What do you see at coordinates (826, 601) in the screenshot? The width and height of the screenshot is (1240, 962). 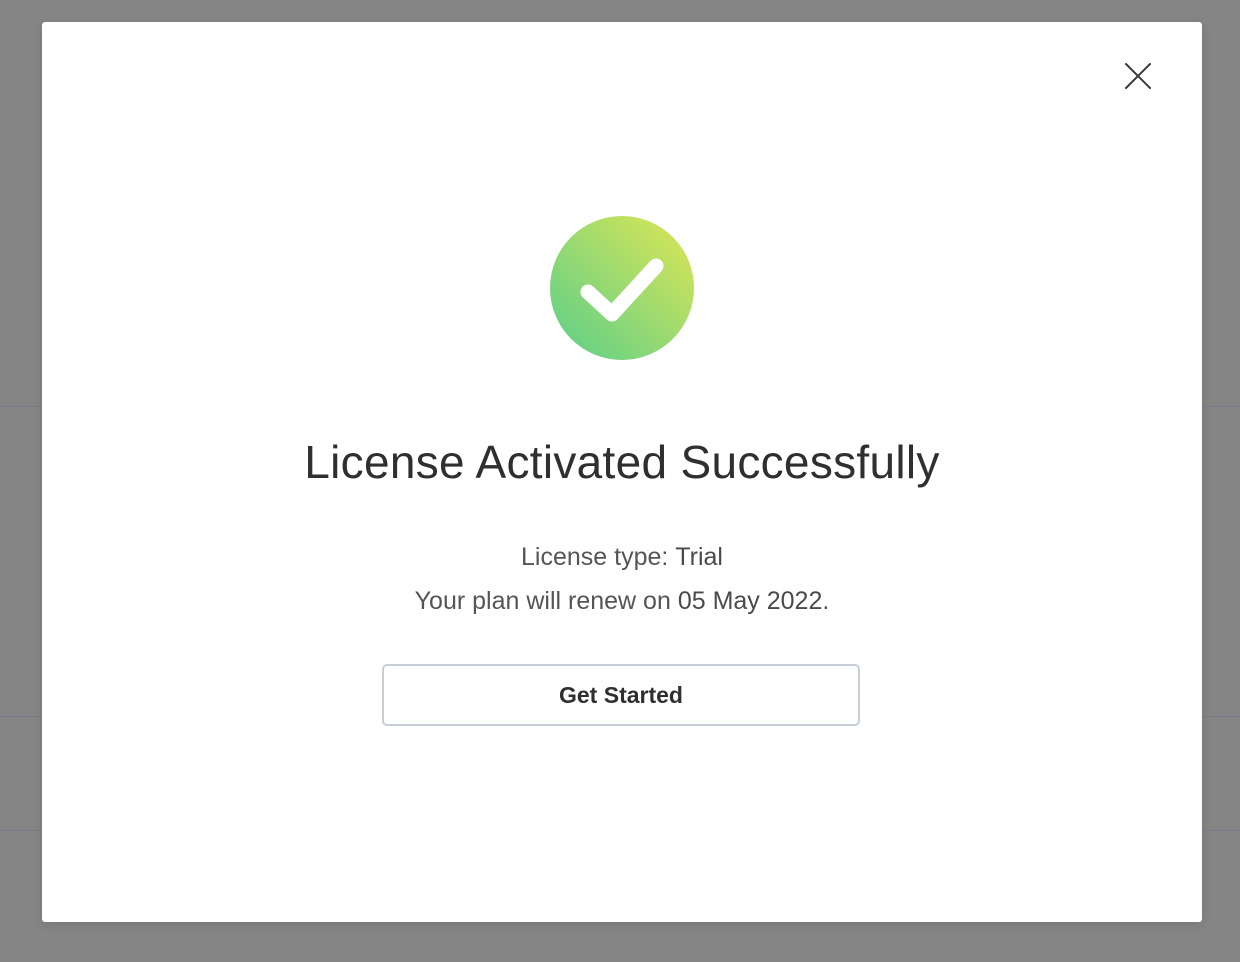 I see `renewal-suffix: .` at bounding box center [826, 601].